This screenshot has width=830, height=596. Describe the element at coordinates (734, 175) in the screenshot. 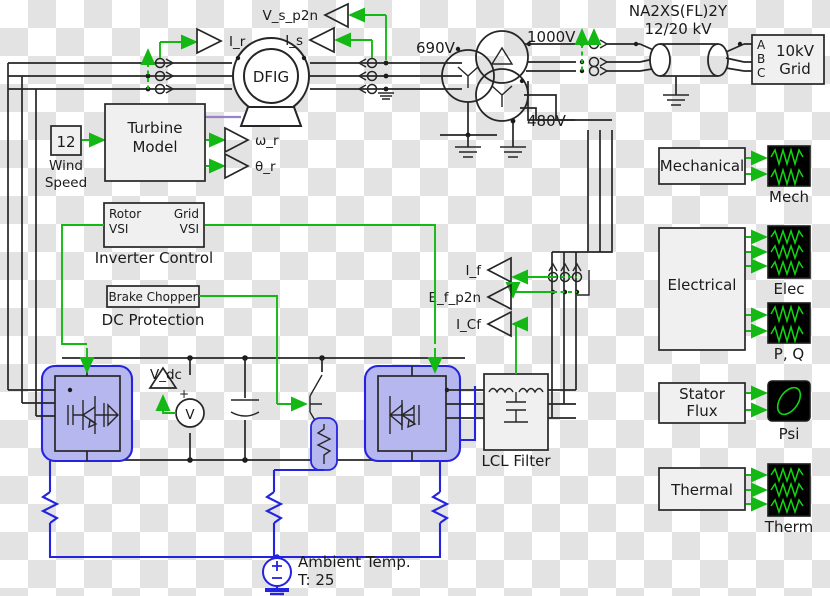

I see `scope-group-mechanical: Mechanical Mech` at that location.